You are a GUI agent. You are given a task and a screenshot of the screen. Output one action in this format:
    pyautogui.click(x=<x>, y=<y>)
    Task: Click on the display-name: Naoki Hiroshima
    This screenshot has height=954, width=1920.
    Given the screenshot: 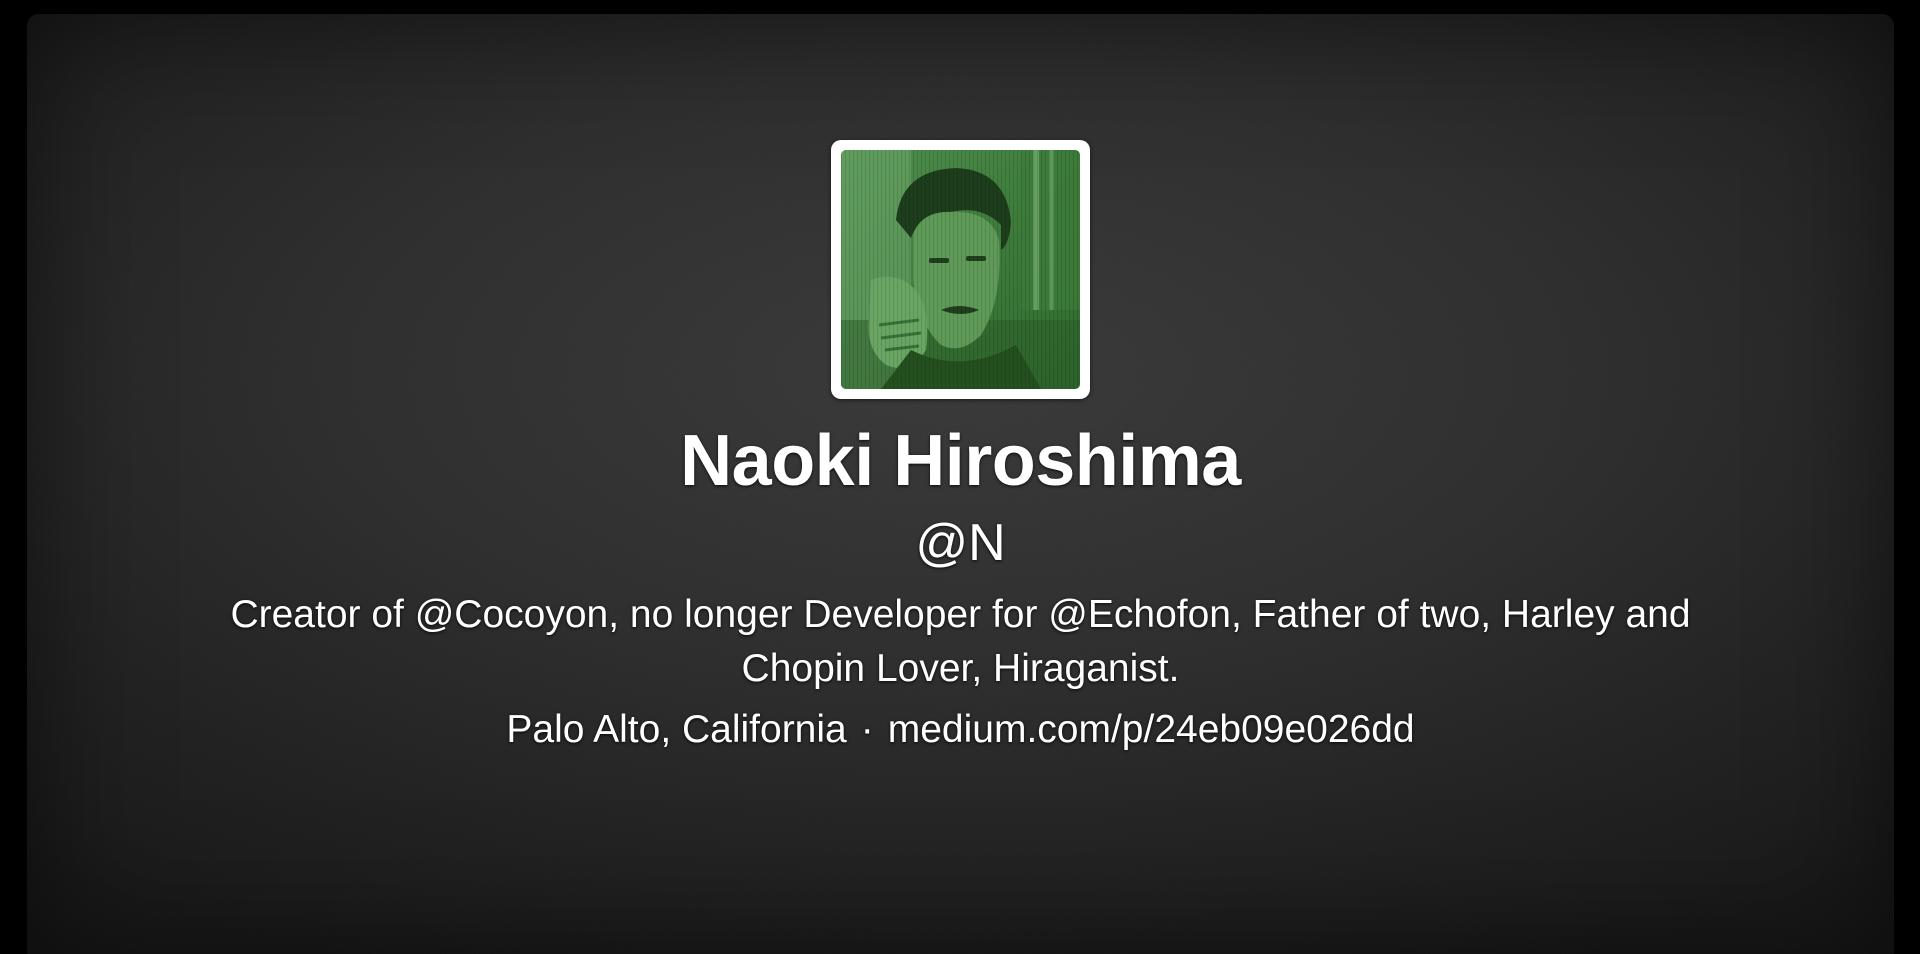 What is the action you would take?
    pyautogui.click(x=960, y=461)
    